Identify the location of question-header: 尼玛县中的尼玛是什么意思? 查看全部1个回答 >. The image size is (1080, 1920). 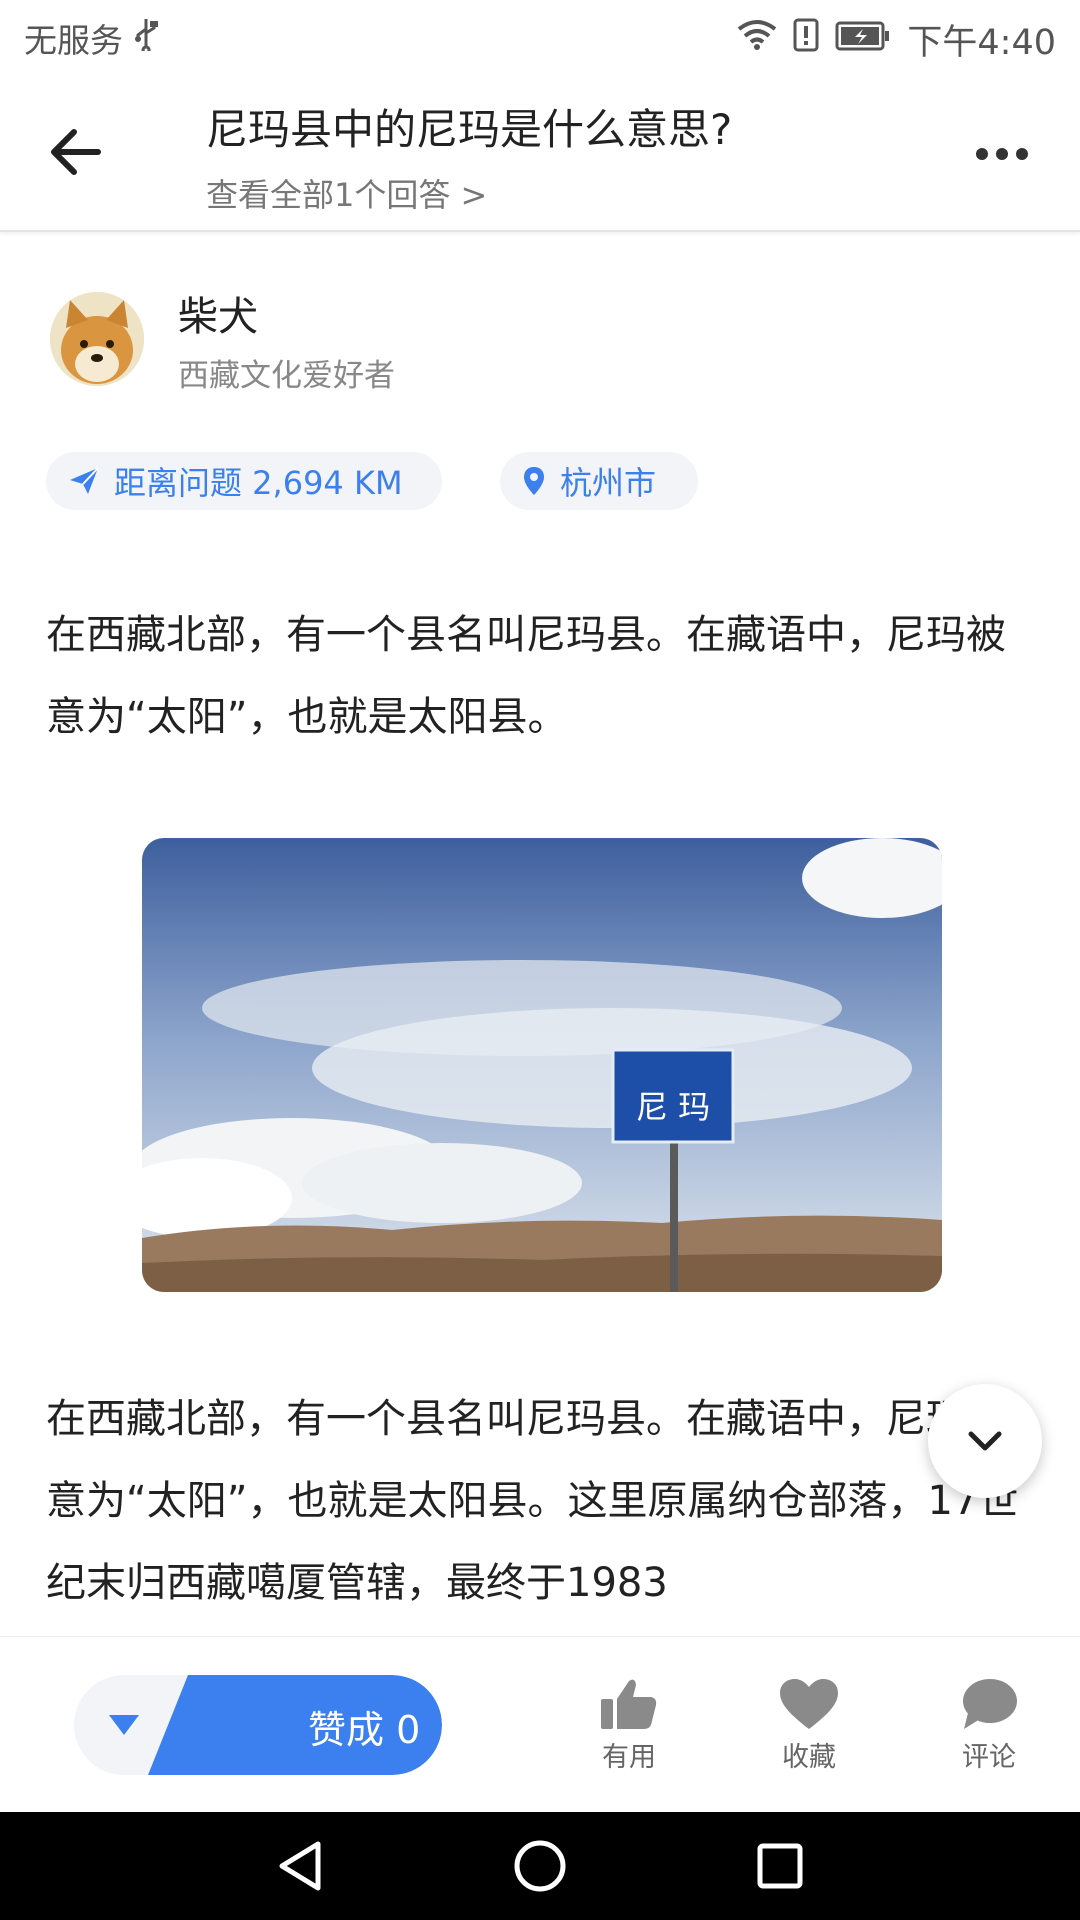
(540, 153).